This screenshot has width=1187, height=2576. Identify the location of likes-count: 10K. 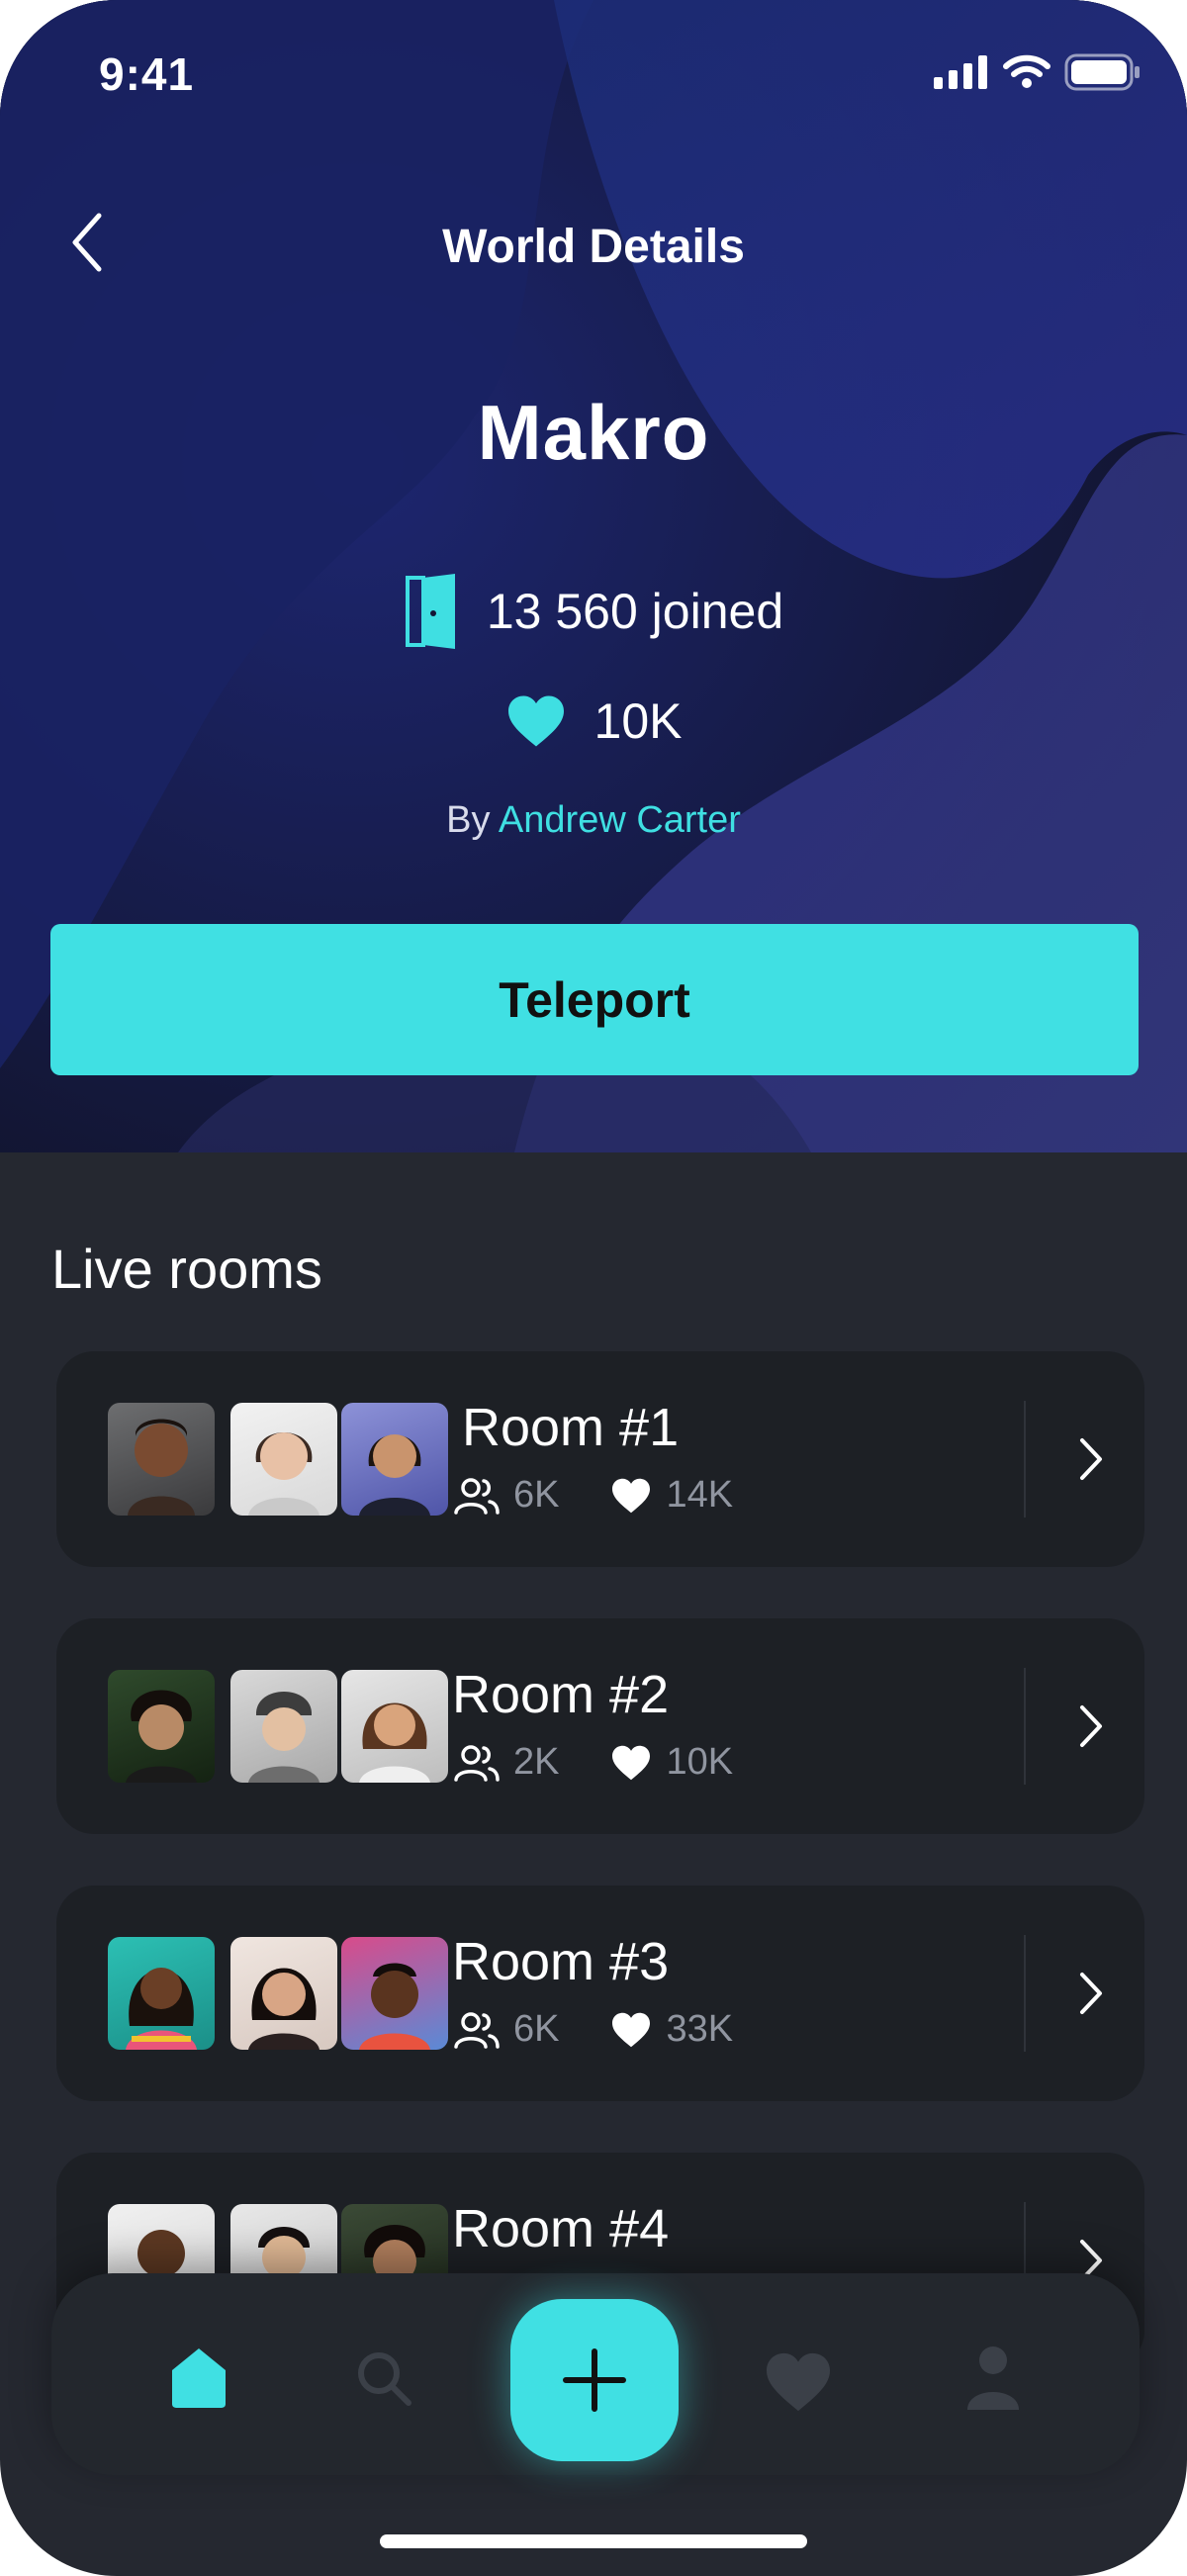
(638, 721).